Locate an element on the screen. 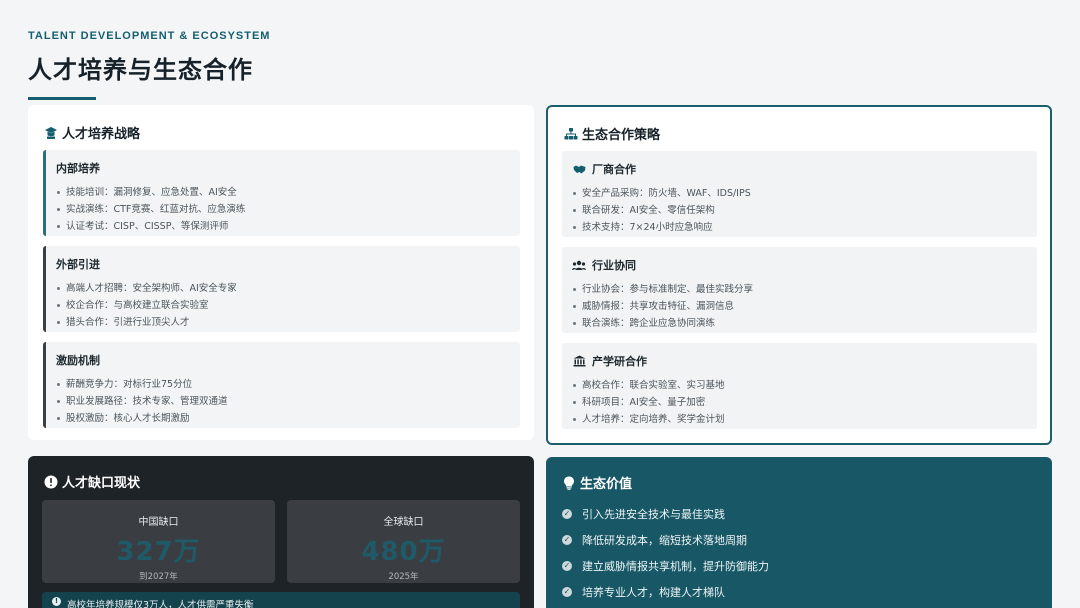 The image size is (1080, 608). value-item: ✓ 降低研发成本，缩短技术落地周期 is located at coordinates (665, 540).